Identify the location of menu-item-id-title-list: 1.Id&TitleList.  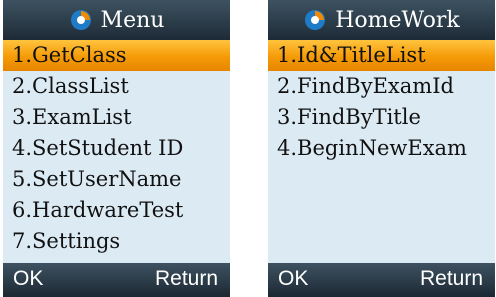
(381, 55).